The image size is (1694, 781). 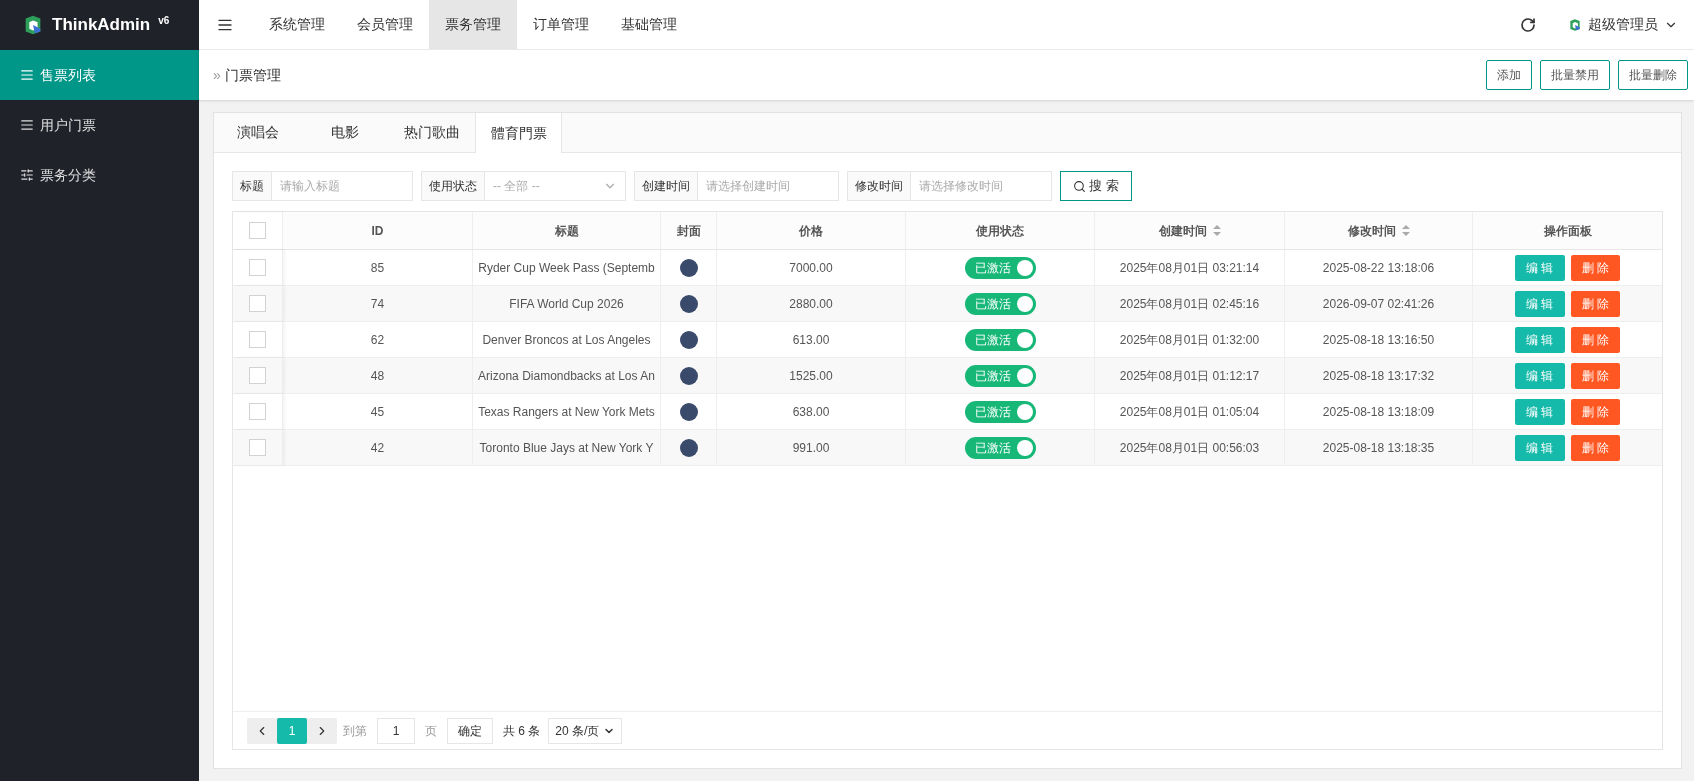 I want to click on confirm-button: 确定, so click(x=470, y=730).